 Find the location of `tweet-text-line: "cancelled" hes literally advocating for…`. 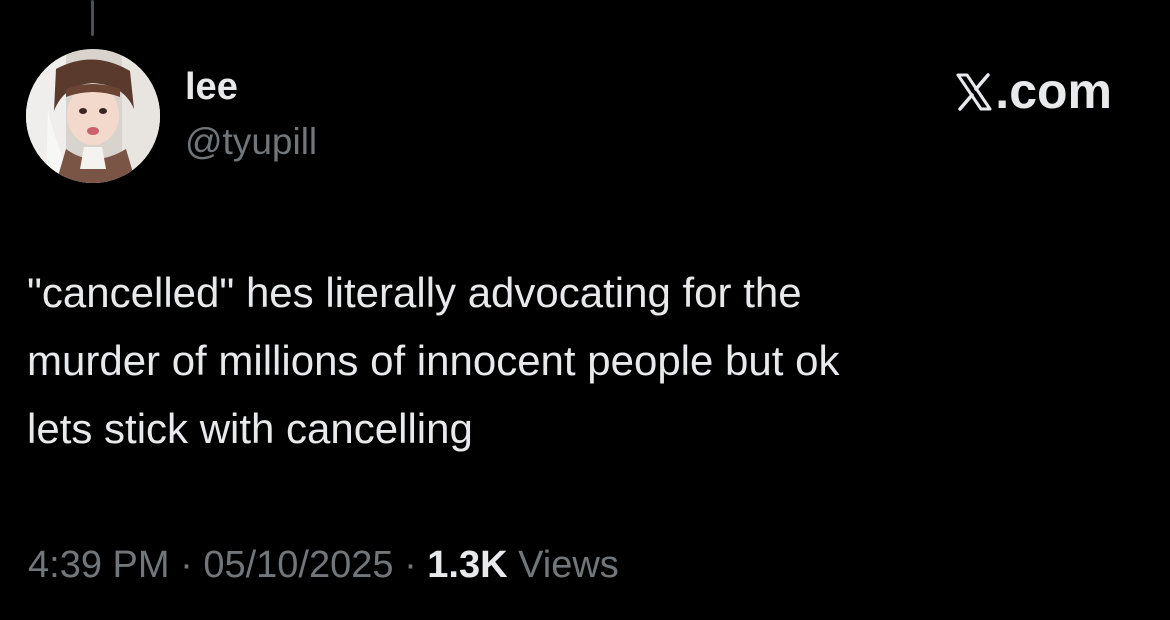

tweet-text-line: "cancelled" hes literally advocating for… is located at coordinates (414, 292).